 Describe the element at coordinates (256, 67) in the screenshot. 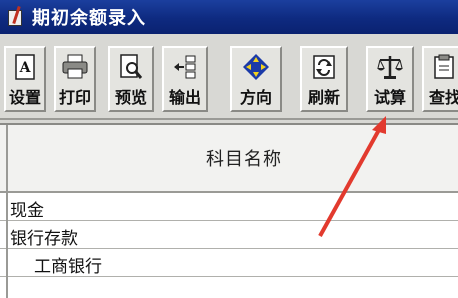

I see `direction-icon` at that location.